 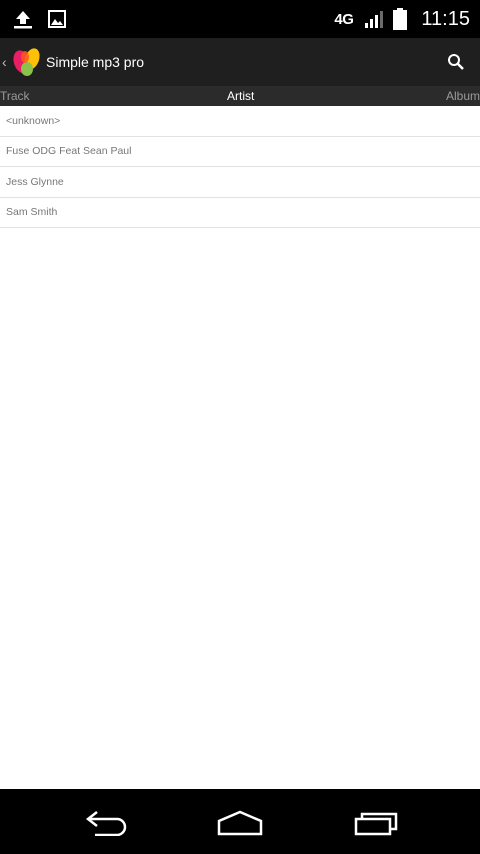 What do you see at coordinates (23, 19) in the screenshot?
I see `upload-icon` at bounding box center [23, 19].